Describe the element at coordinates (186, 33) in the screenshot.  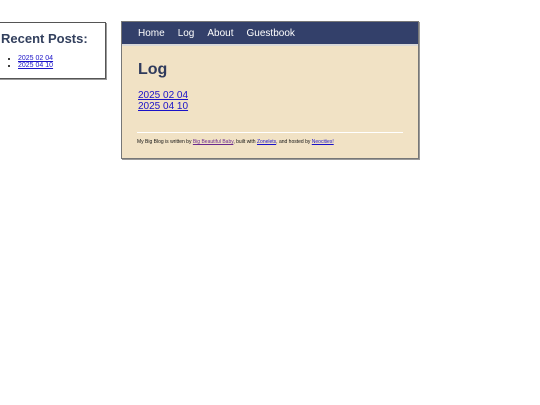
I see `nav-log-link: Log` at that location.